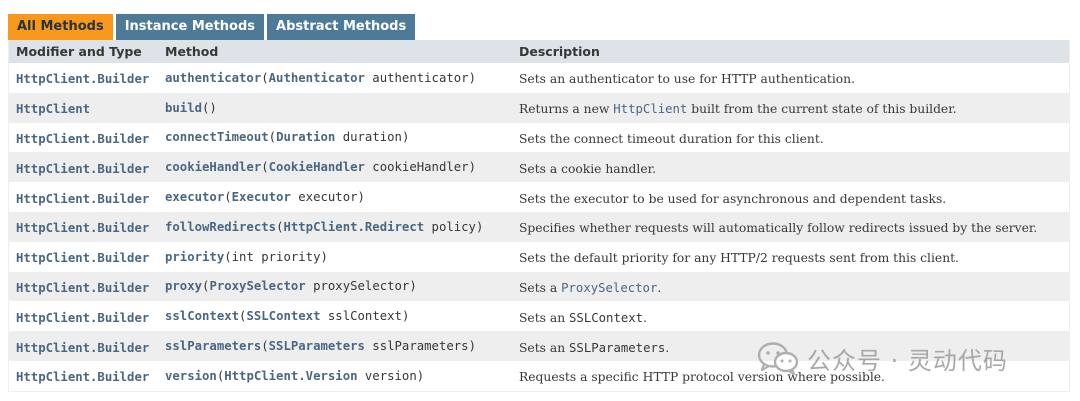 This screenshot has height=401, width=1080. Describe the element at coordinates (192, 51) in the screenshot. I see `header-method: Method` at that location.